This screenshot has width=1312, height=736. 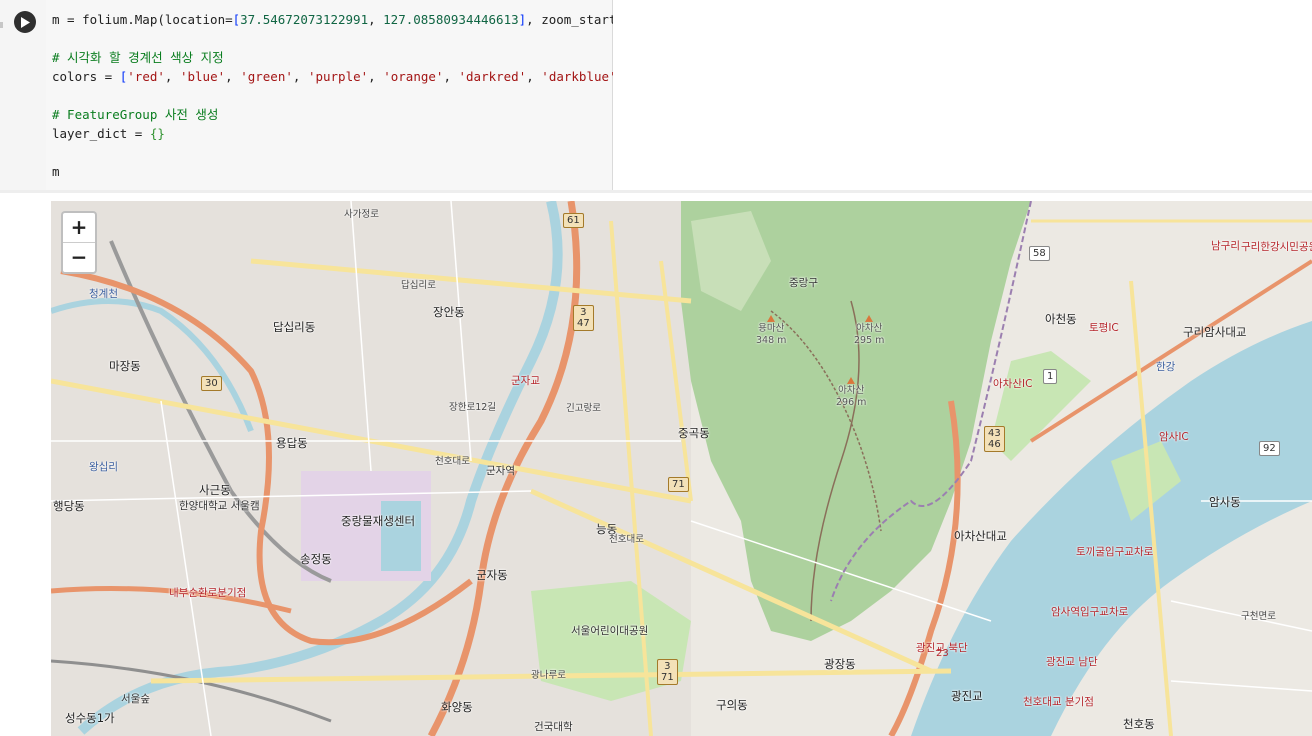 What do you see at coordinates (1225, 502) in the screenshot?
I see `map-label: 암사동` at bounding box center [1225, 502].